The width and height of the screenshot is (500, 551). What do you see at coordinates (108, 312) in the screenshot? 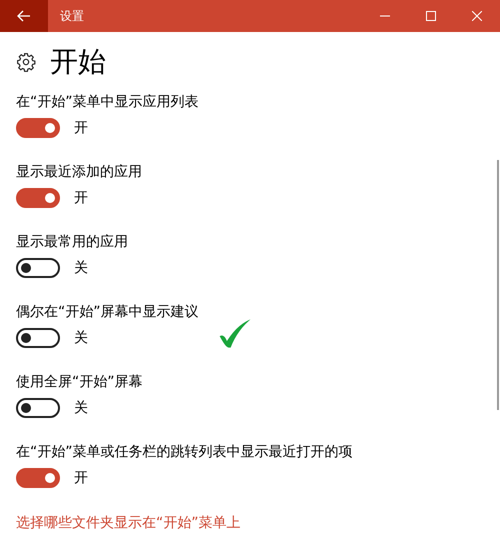
I see `setting-label: 偶尔在“开始”屏幕中显示建议` at bounding box center [108, 312].